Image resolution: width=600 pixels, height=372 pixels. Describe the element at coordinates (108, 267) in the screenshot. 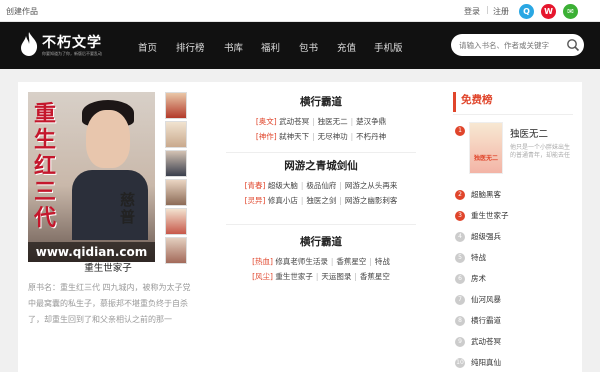

I see `featured-book-name: 重生世家子` at that location.